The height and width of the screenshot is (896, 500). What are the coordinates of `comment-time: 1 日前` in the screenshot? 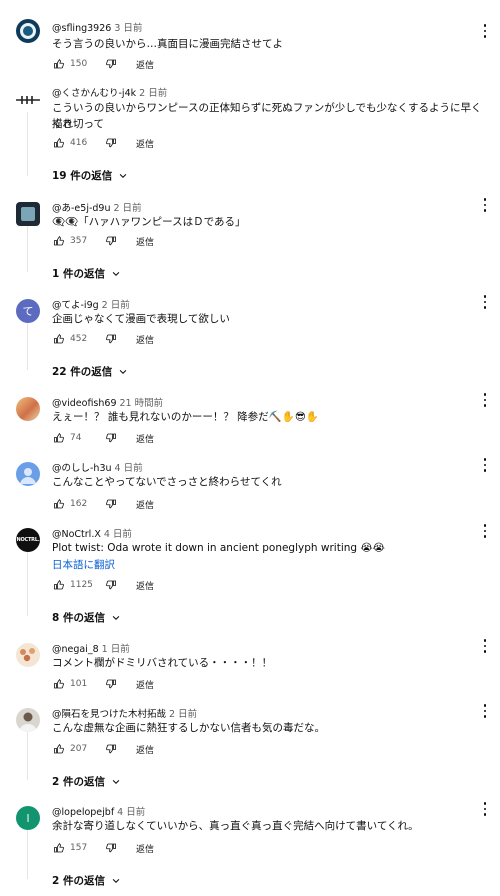 It's located at (116, 649).